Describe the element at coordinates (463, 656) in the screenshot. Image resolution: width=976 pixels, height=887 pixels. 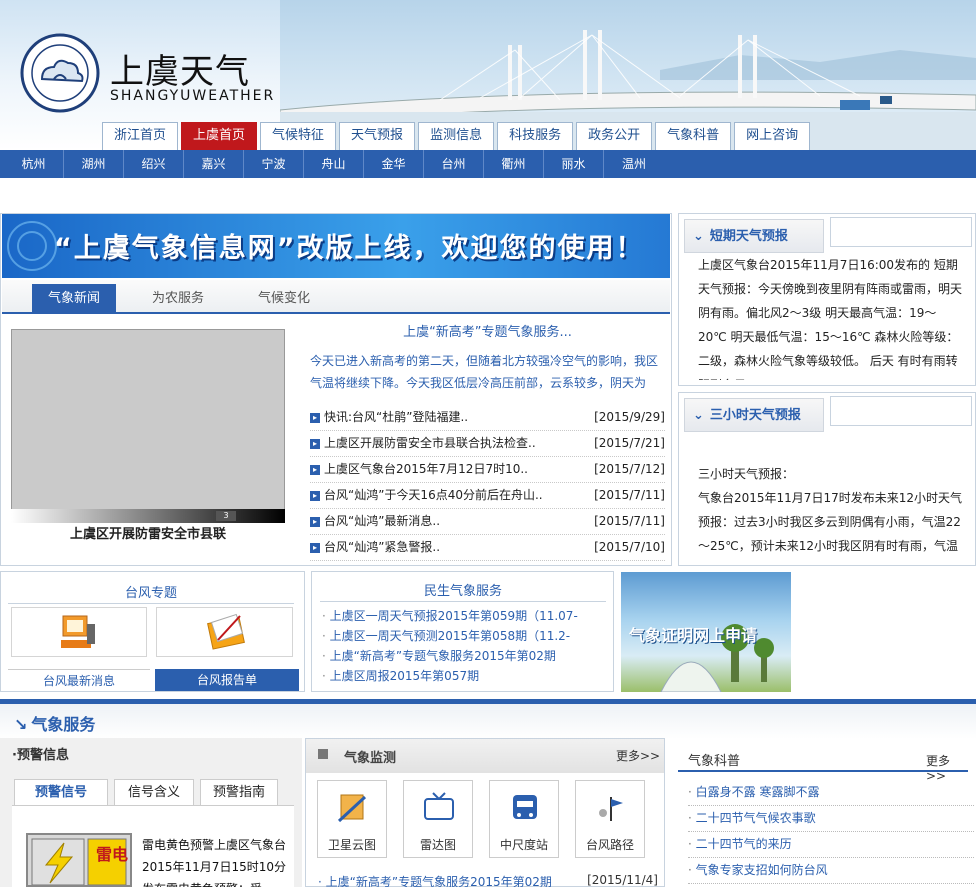
I see `list-item: 上虞“新高考”专题气象服务2015年第02期` at that location.